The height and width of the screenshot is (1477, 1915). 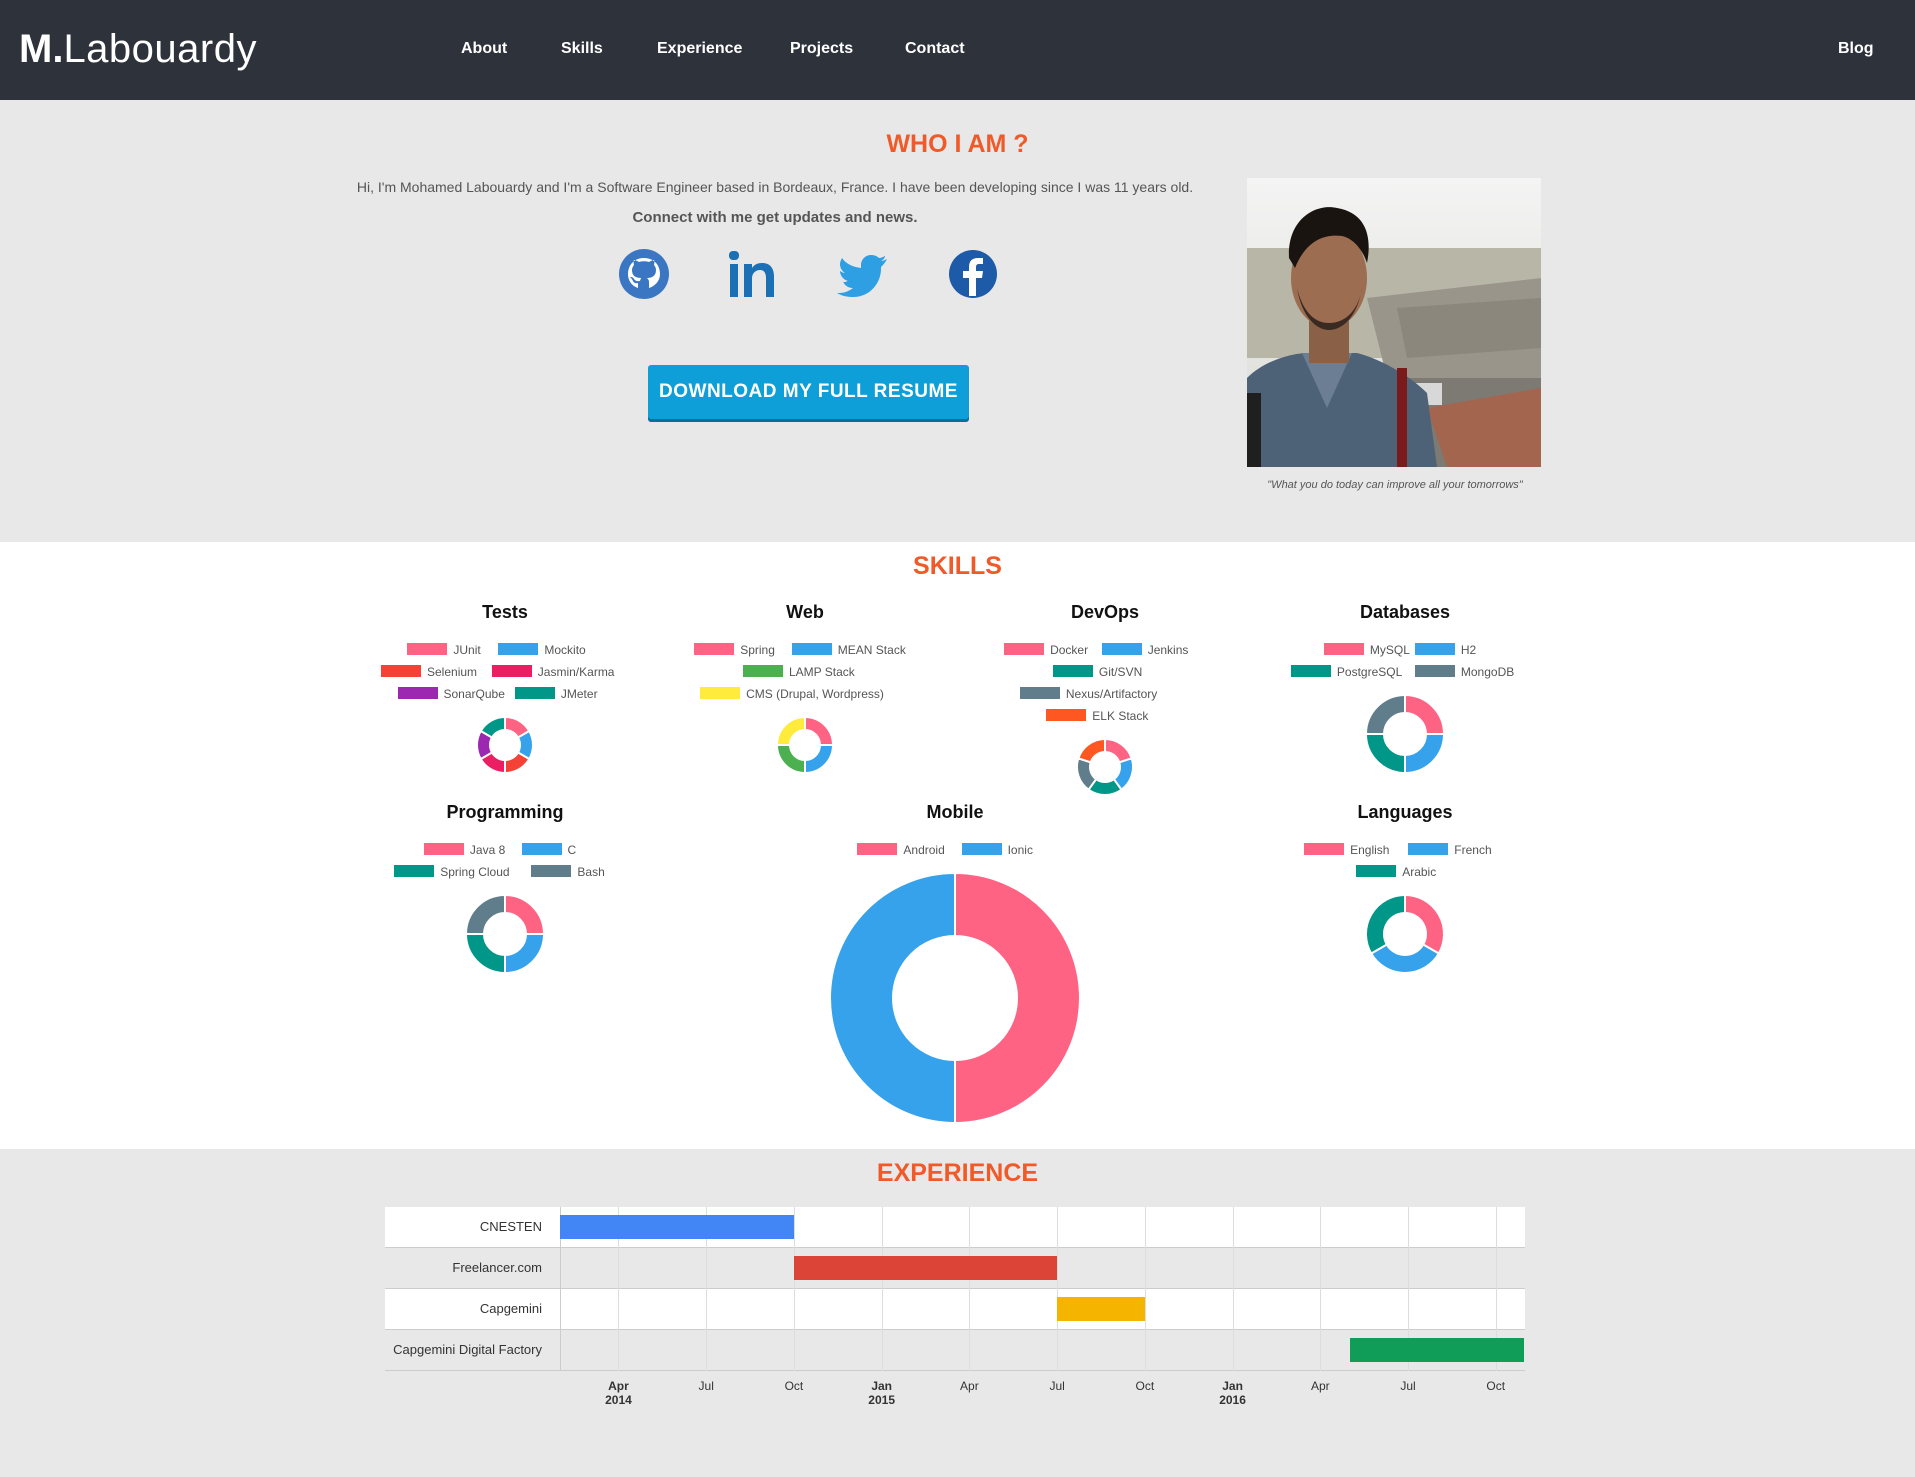 What do you see at coordinates (1144, 650) in the screenshot?
I see `legend-item: Jenkins` at bounding box center [1144, 650].